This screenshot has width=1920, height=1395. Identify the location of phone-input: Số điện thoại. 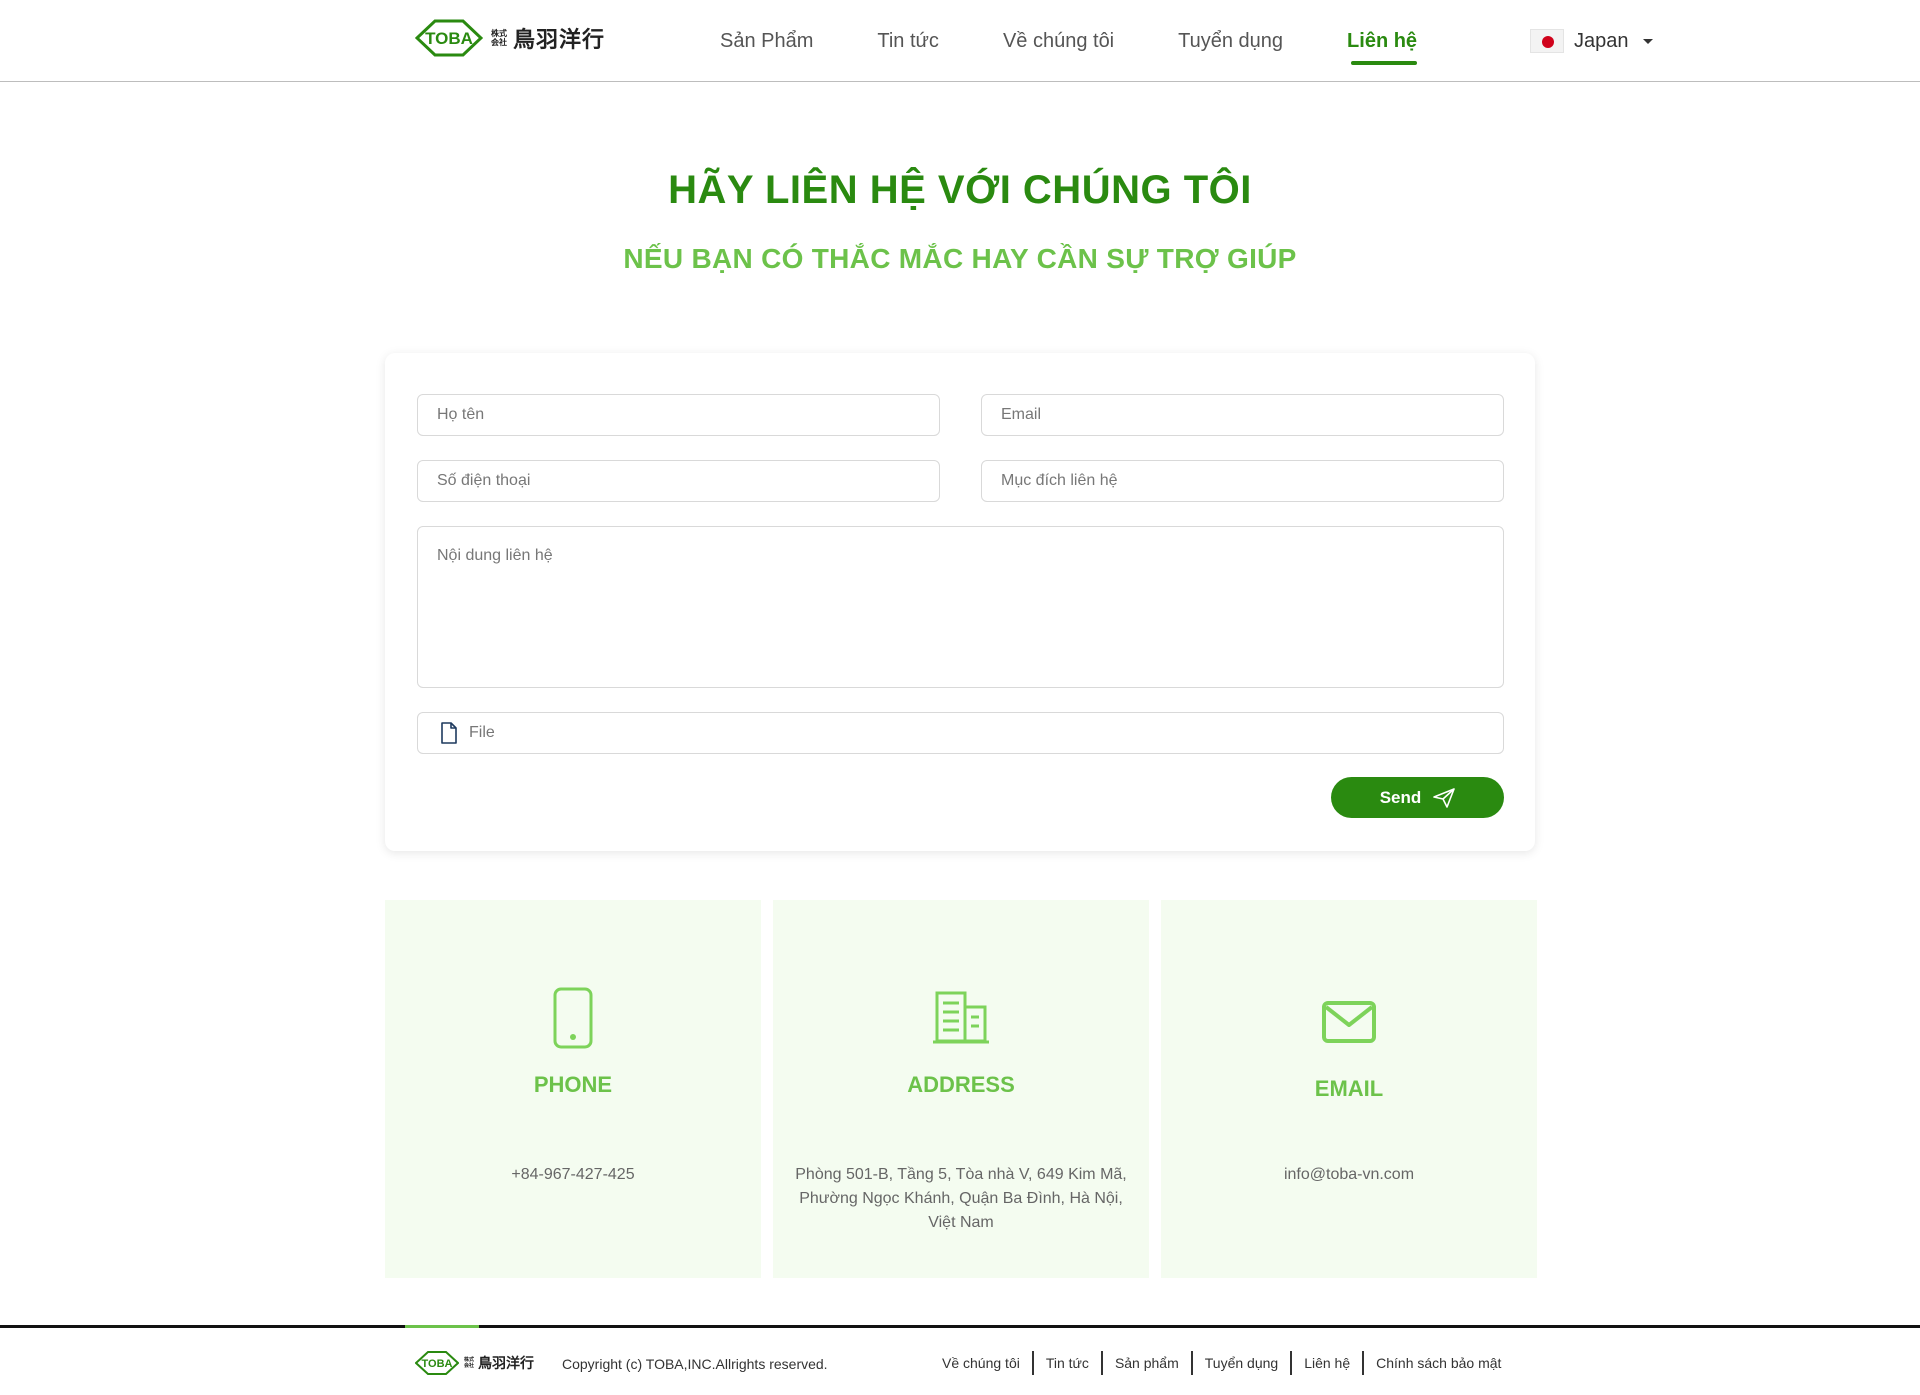
(678, 481).